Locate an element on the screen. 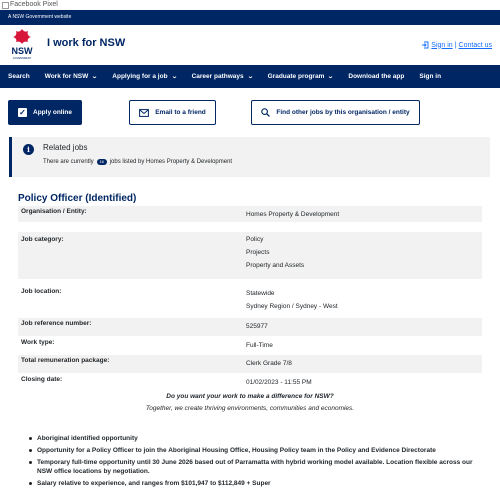 The width and height of the screenshot is (500, 500). email-icon is located at coordinates (144, 112).